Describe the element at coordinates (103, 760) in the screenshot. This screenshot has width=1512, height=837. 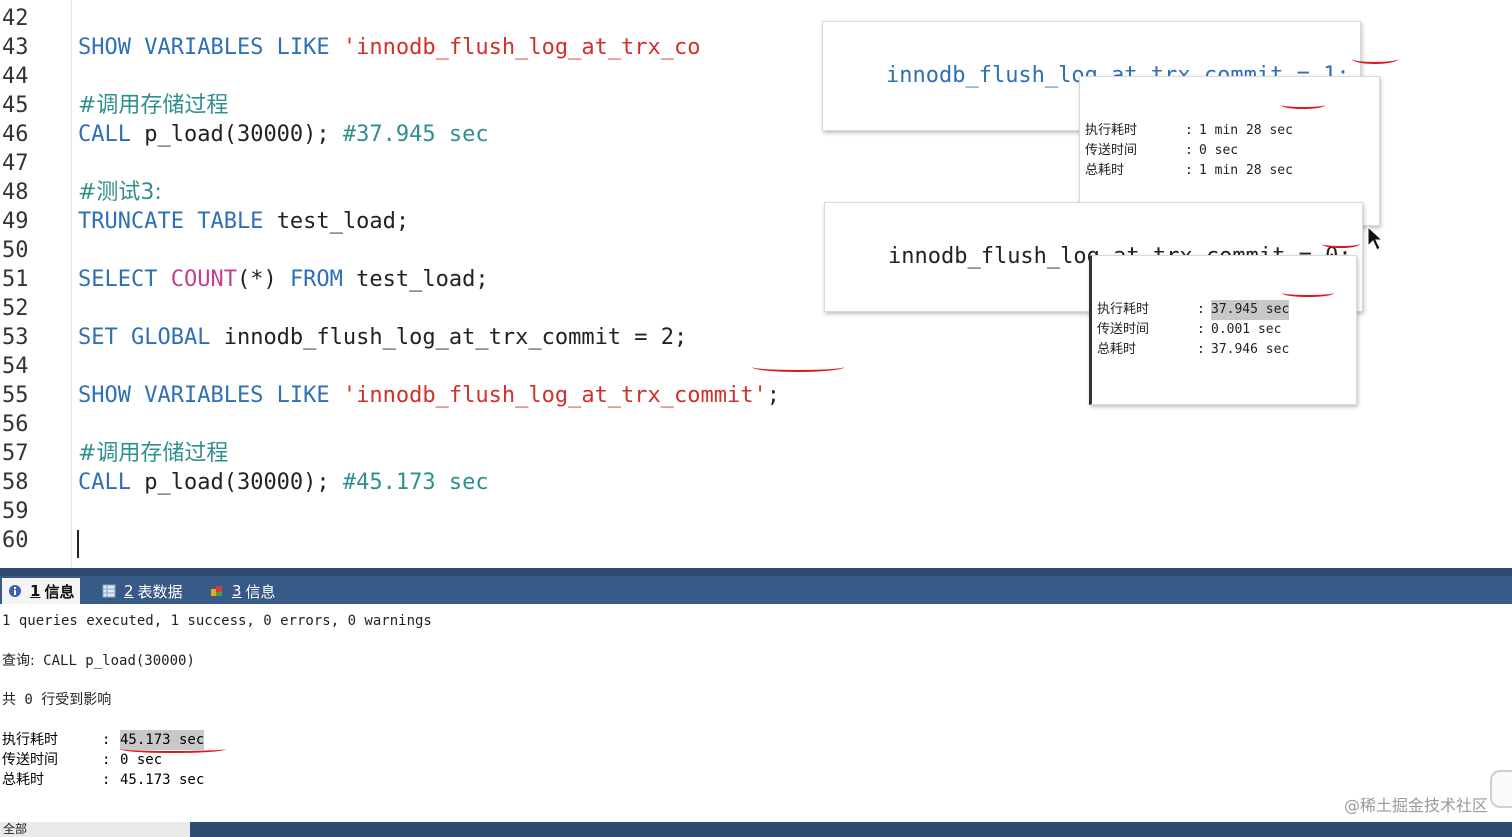
I see `result-stats: 执行耗时:45.173 sec传送时间:0 sec总耗时:45.173 sec` at that location.